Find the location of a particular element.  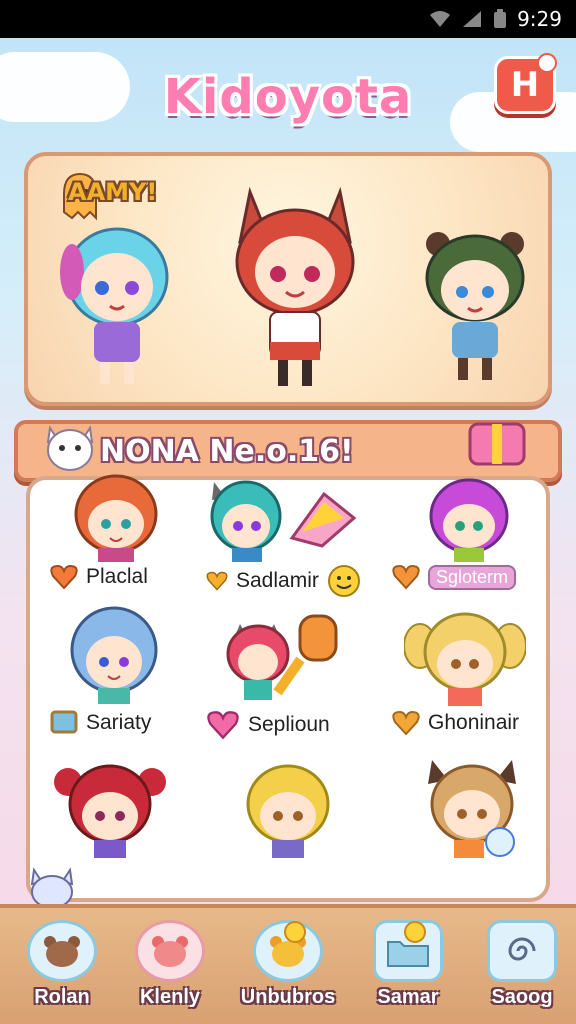

character-fox-girl is located at coordinates (295, 284).